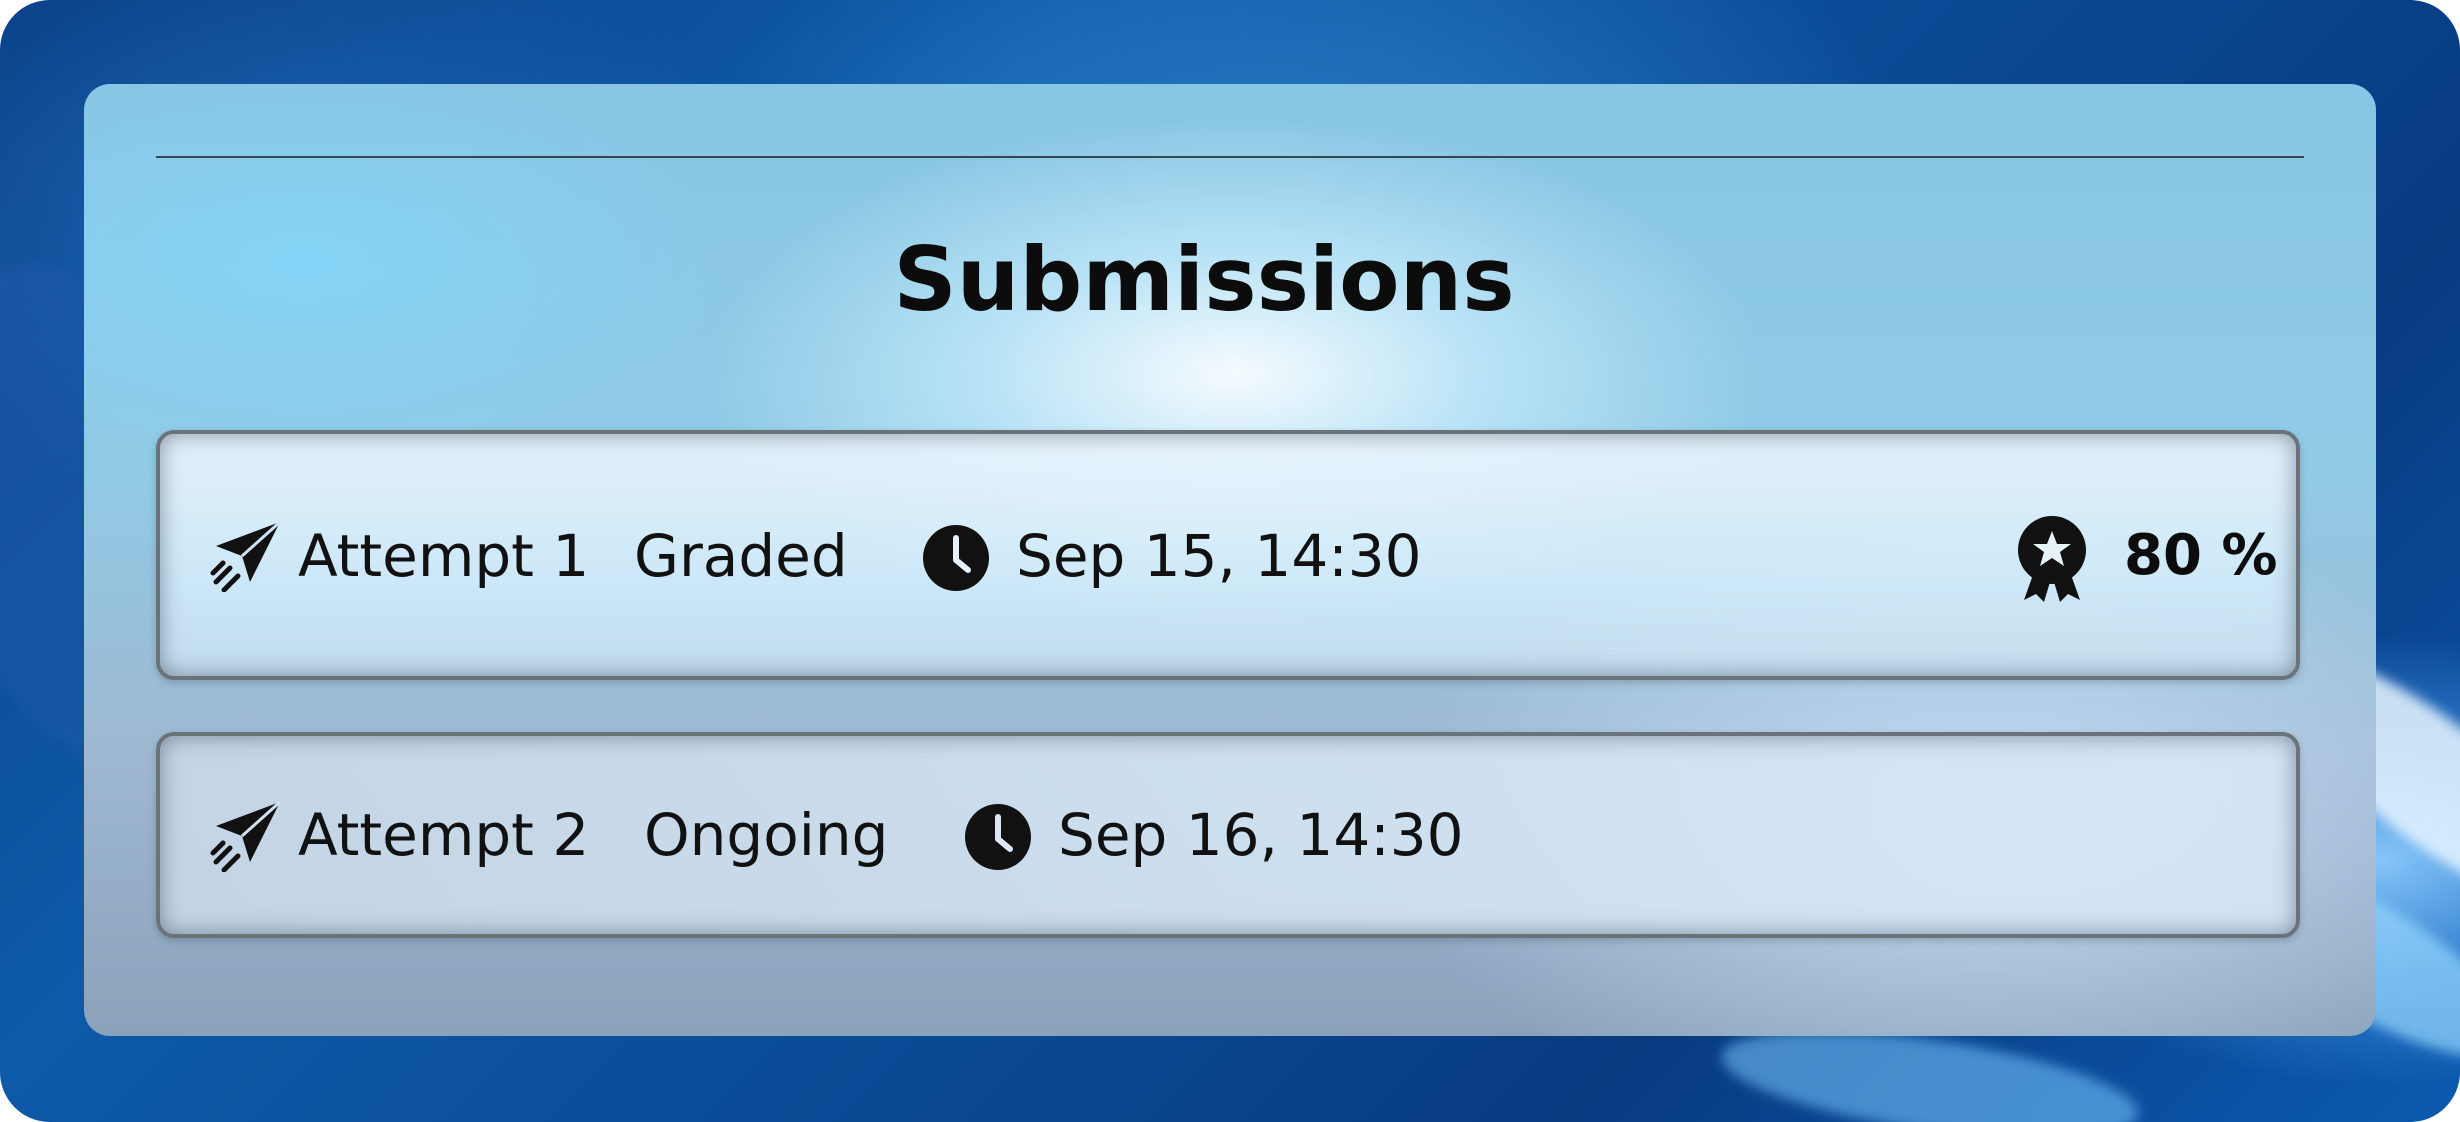 The width and height of the screenshot is (2460, 1122). I want to click on top-divider, so click(1230, 157).